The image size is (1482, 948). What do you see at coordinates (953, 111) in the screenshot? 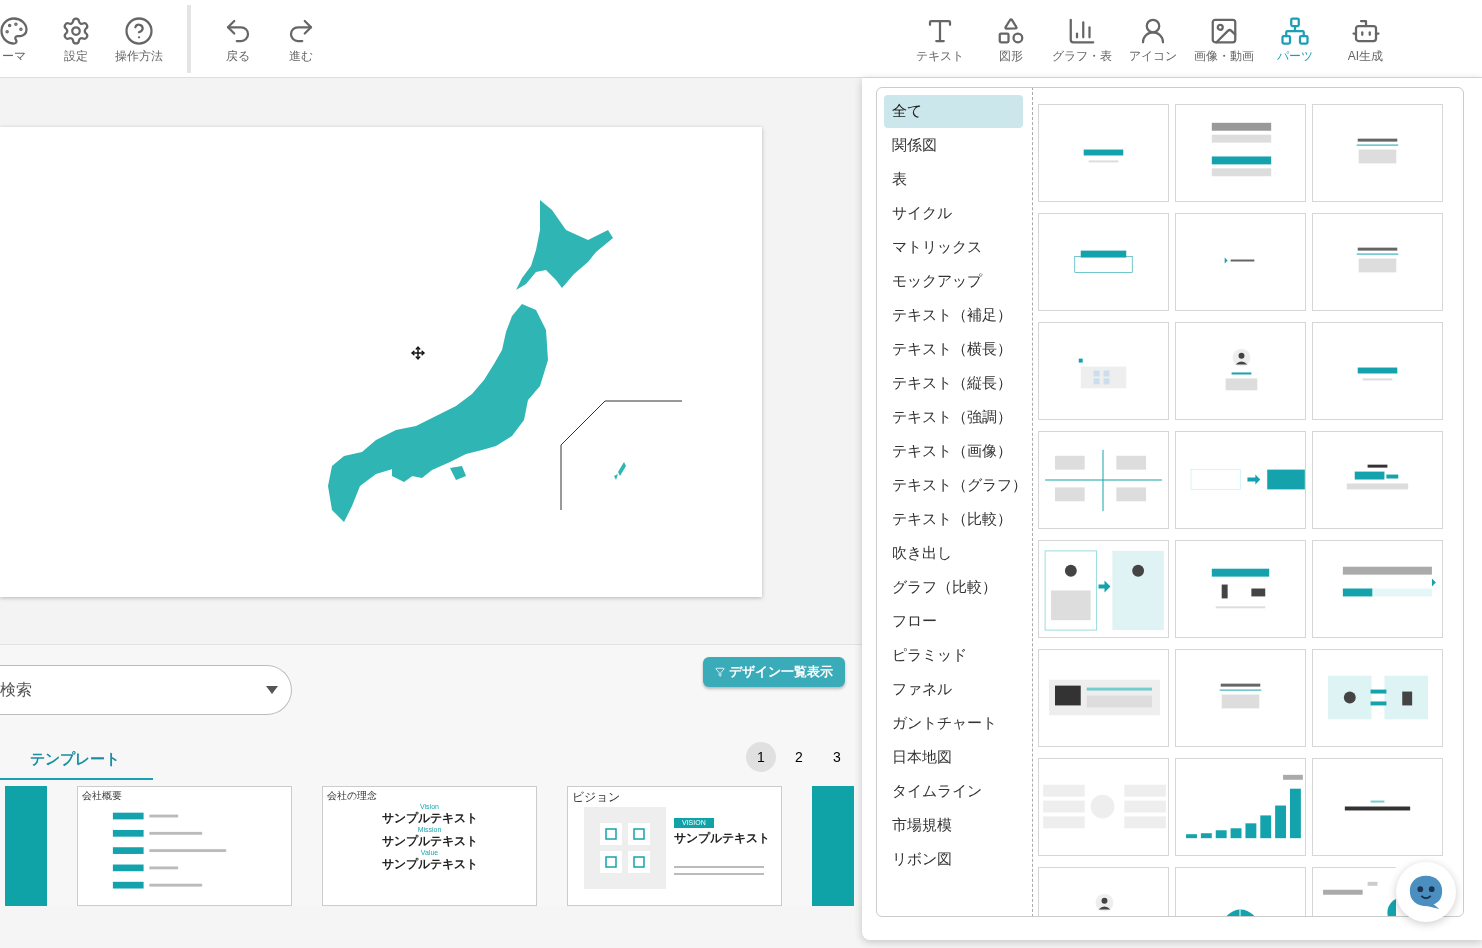
I see `category-item: 全て` at bounding box center [953, 111].